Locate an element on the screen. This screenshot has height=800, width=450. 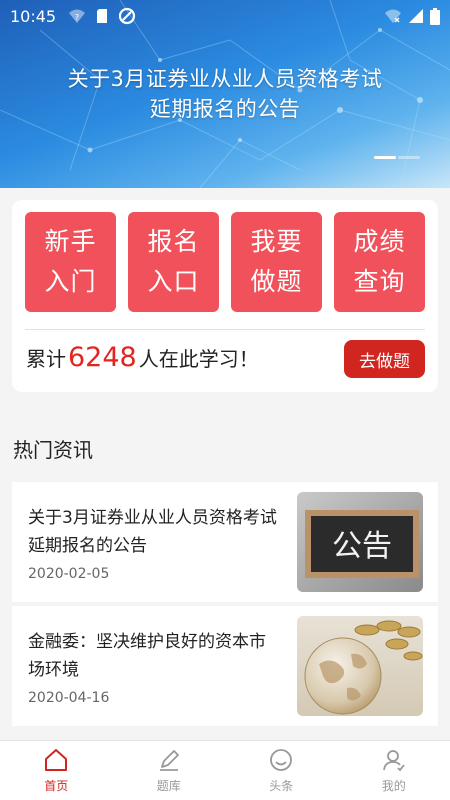
app-notification-icon is located at coordinates (127, 16).